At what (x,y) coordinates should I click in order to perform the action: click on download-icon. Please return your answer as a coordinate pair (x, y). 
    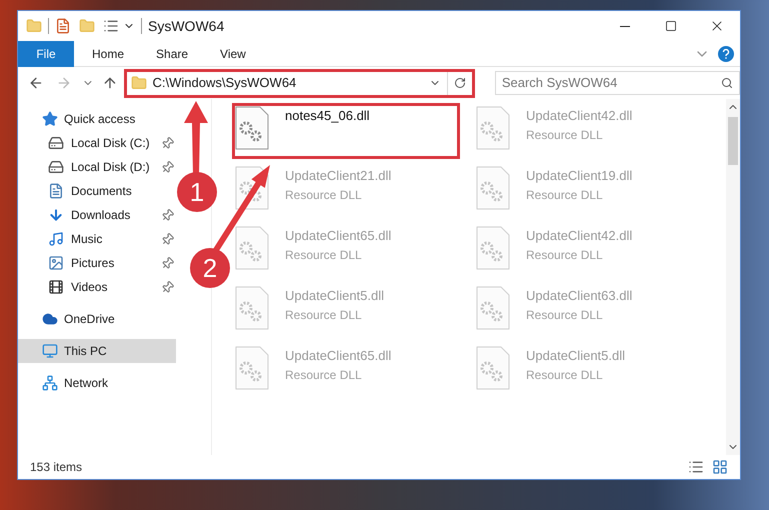
    Looking at the image, I should click on (56, 215).